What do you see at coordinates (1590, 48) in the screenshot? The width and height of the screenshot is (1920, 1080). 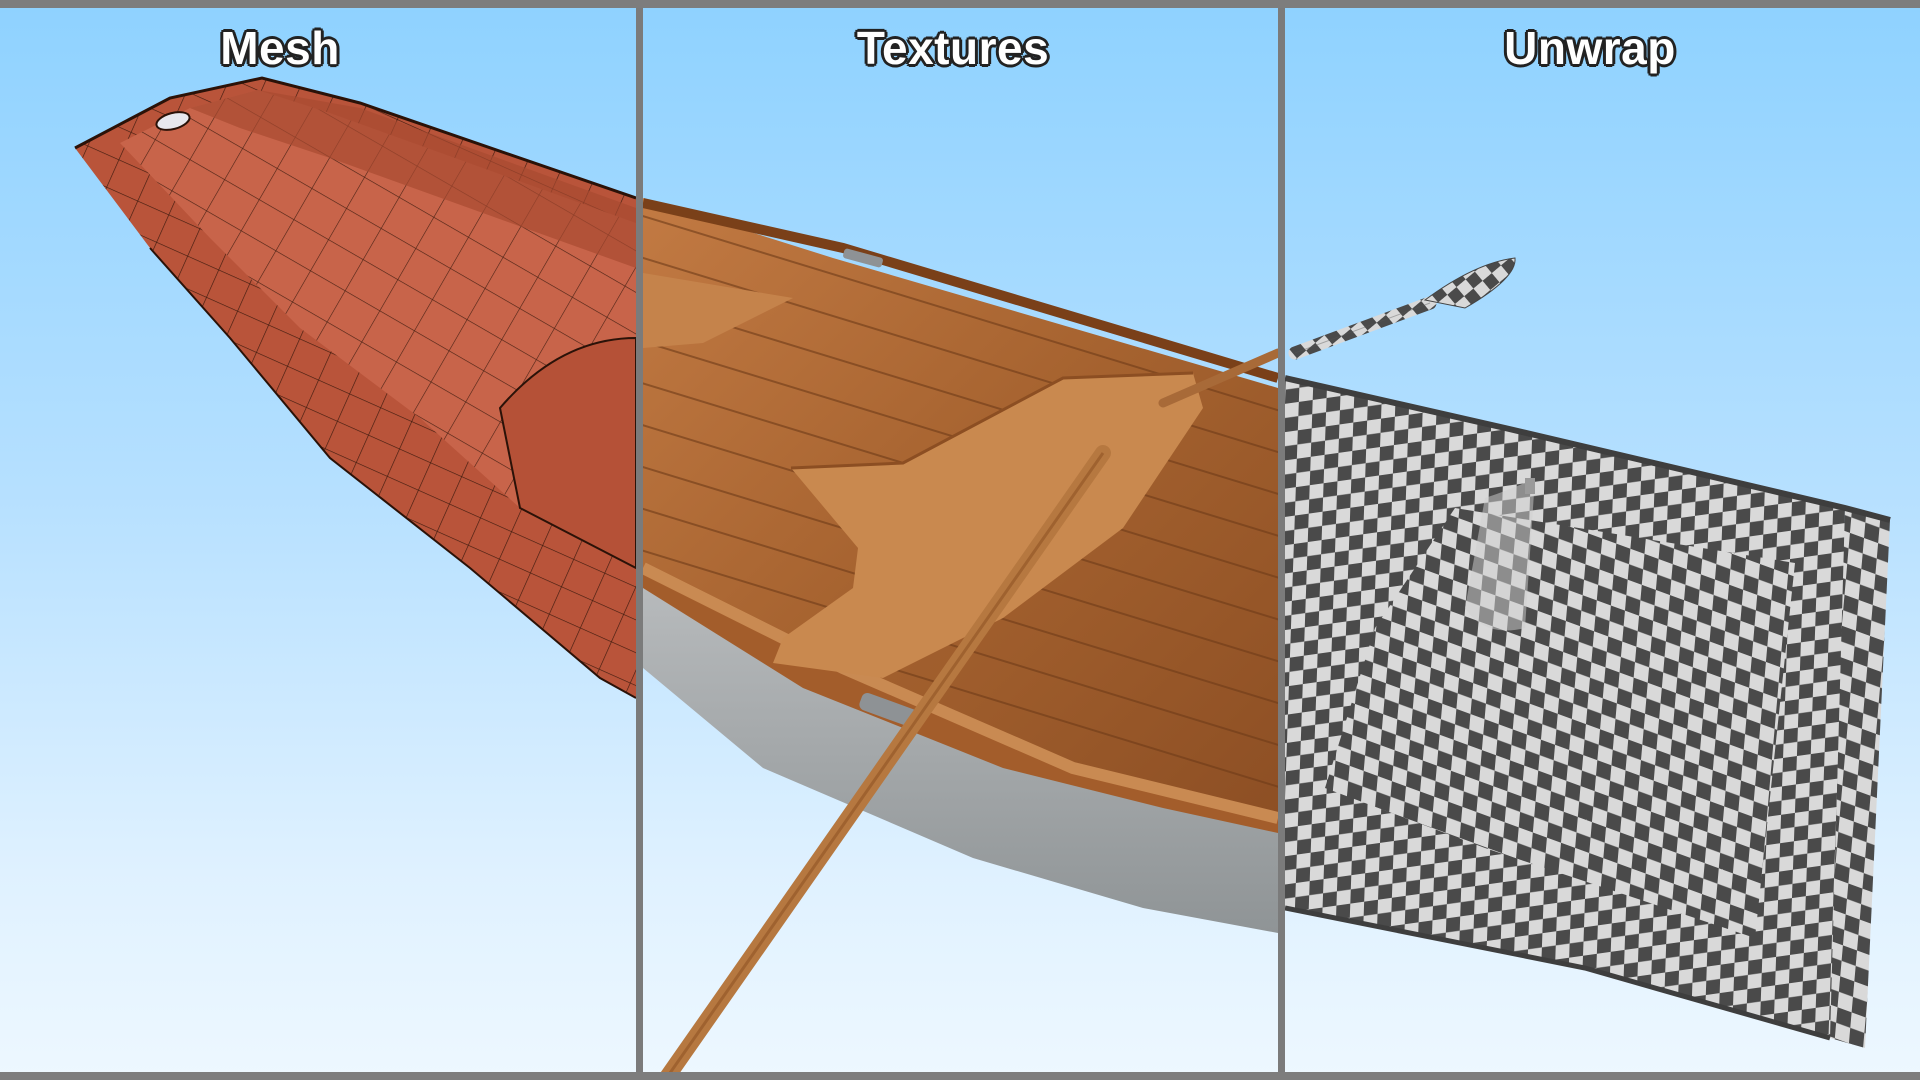 I see `panel-title-unwrap: Unwrap` at bounding box center [1590, 48].